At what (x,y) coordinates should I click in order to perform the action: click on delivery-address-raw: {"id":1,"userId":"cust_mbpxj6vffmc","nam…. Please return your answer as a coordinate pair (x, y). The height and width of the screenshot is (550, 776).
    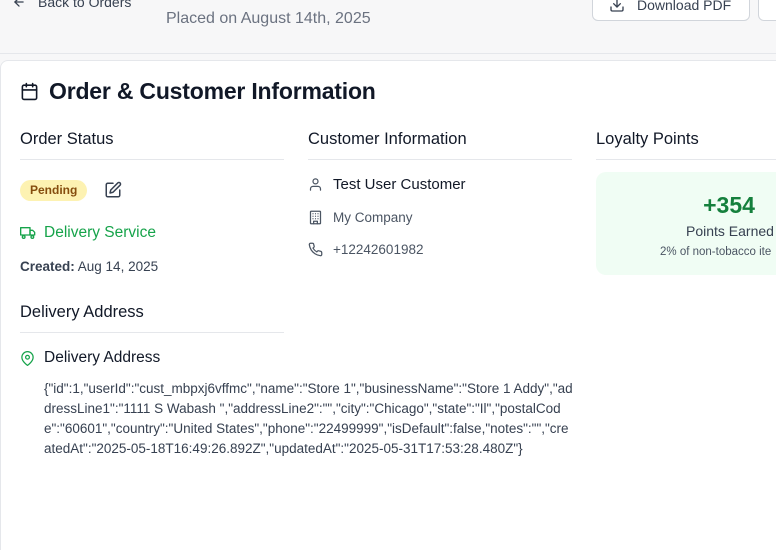
    Looking at the image, I should click on (308, 418).